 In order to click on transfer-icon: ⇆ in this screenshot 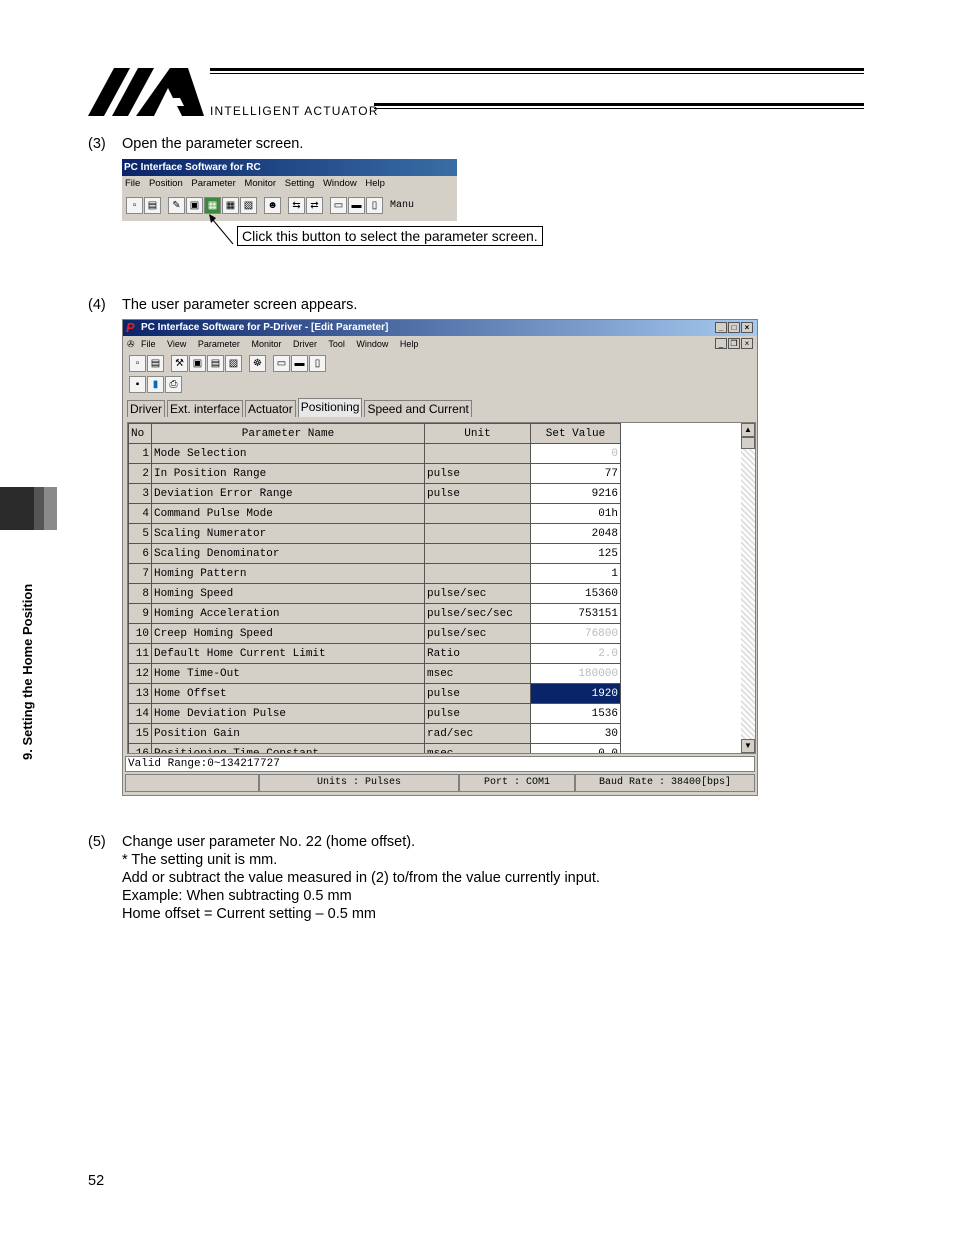, I will do `click(296, 205)`.